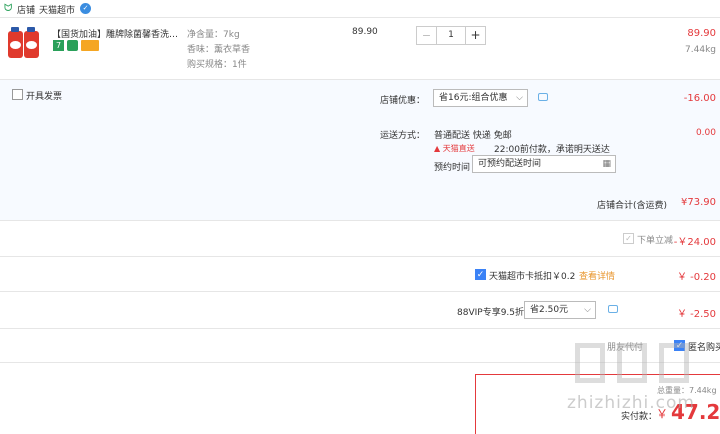 This screenshot has width=720, height=434. I want to click on tmall-card-amount: ￥ -0.20, so click(696, 277).